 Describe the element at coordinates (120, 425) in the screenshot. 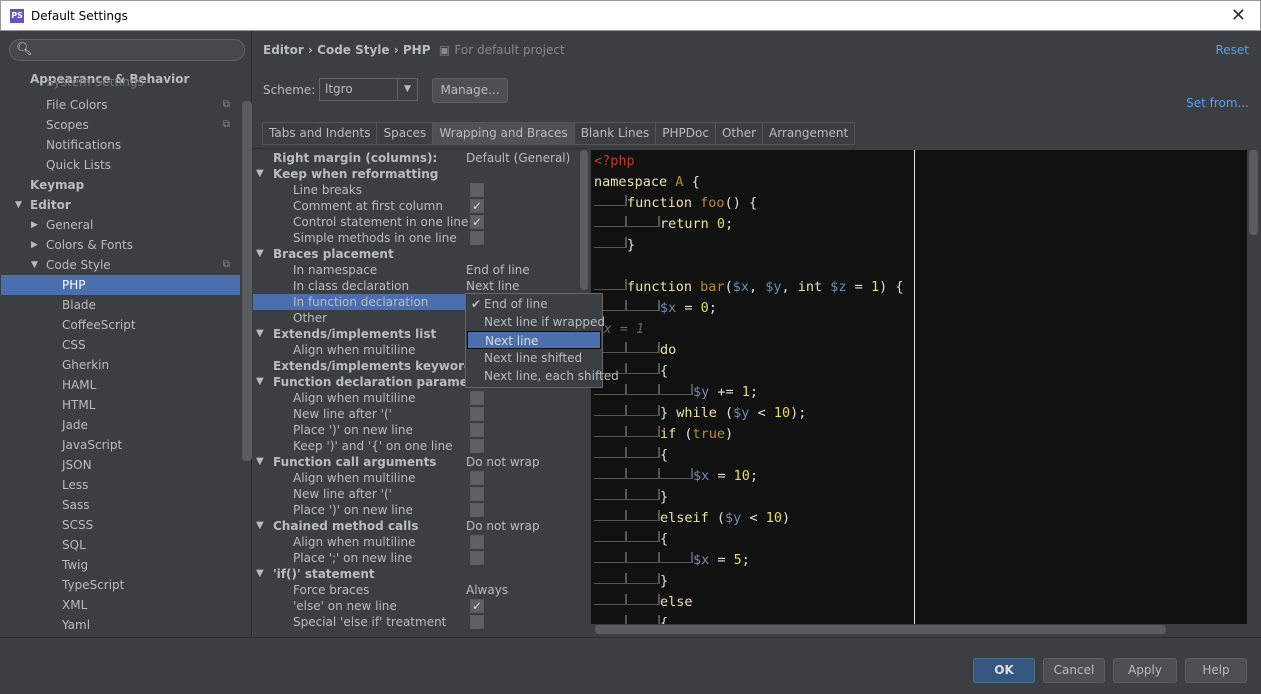

I see `sidebar-item: Jade` at that location.